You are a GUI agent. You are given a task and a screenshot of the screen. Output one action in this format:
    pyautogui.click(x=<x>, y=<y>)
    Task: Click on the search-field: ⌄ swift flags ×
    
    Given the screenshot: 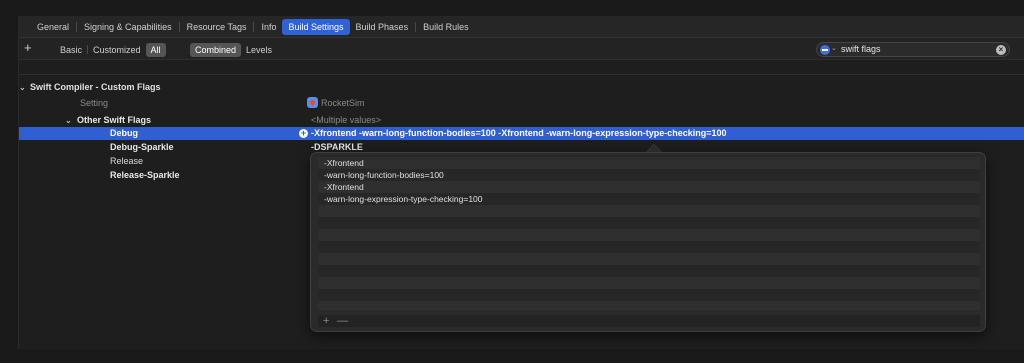 What is the action you would take?
    pyautogui.click(x=913, y=49)
    